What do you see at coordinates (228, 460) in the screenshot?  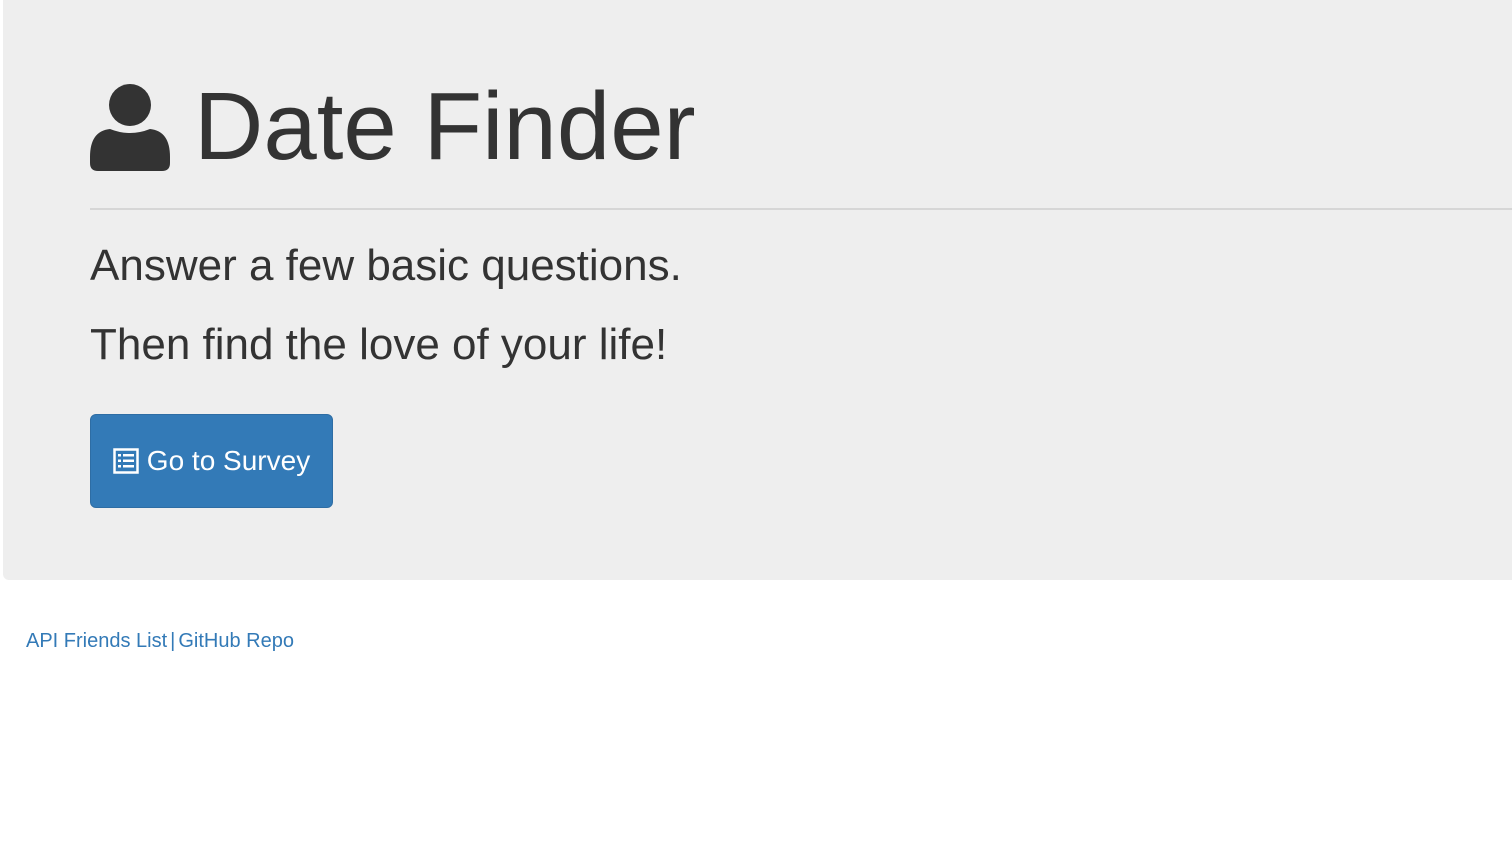 I see `go-to-survey-label: Go to Survey` at bounding box center [228, 460].